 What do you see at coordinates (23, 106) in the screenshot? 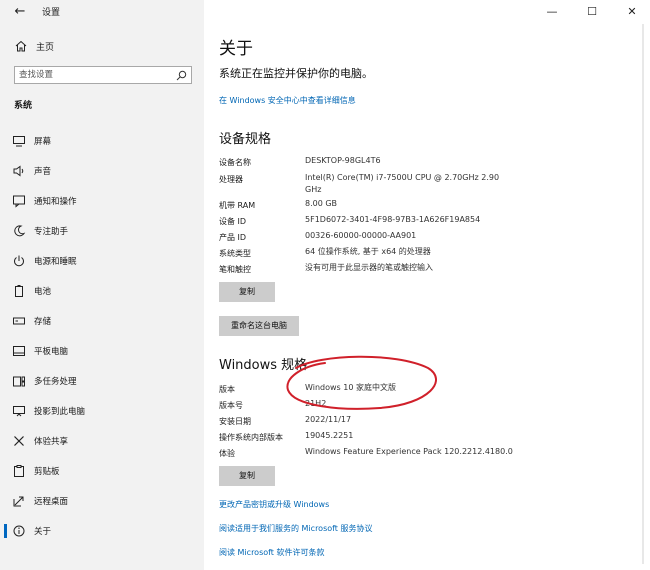
I see `sidebar-section-title: 系统` at bounding box center [23, 106].